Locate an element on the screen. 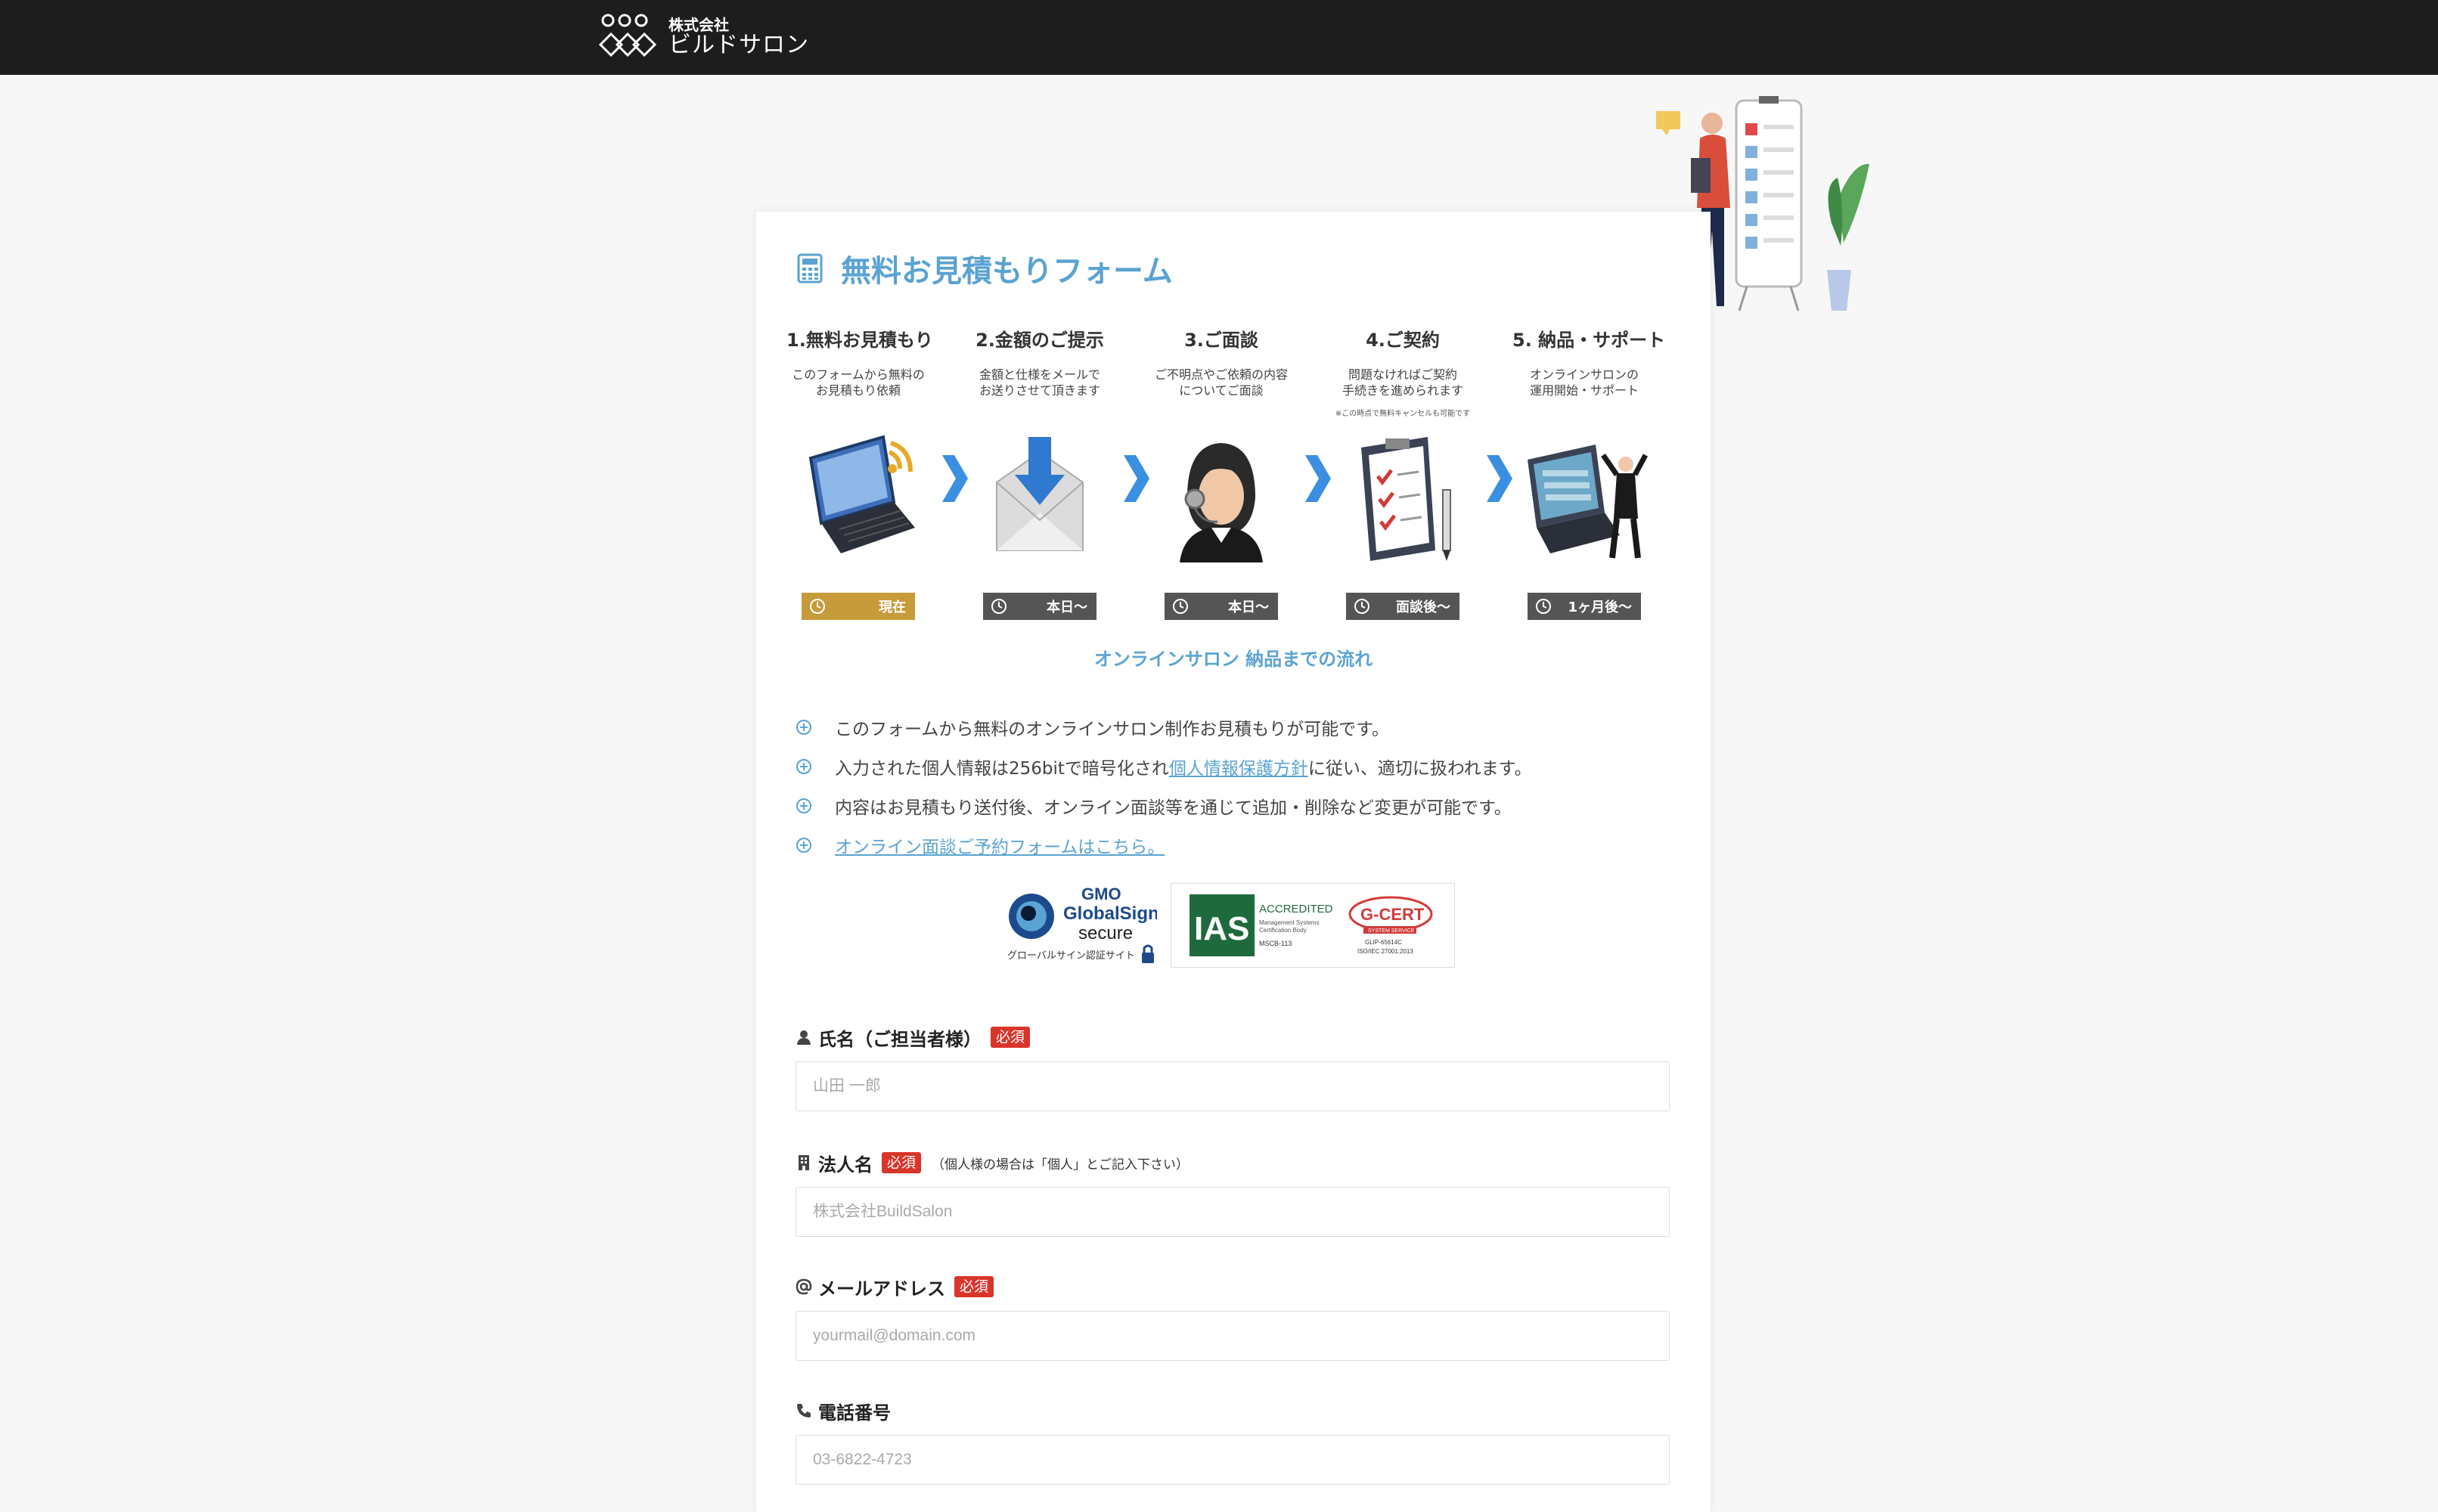 The width and height of the screenshot is (2438, 1512). gmo-secure: secure is located at coordinates (1105, 933).